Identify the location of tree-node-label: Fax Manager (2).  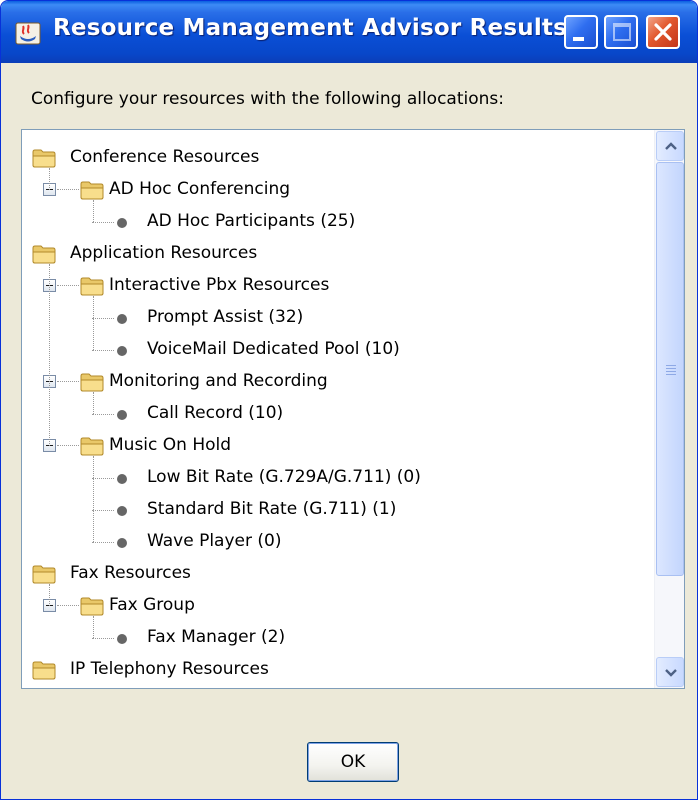
(216, 637).